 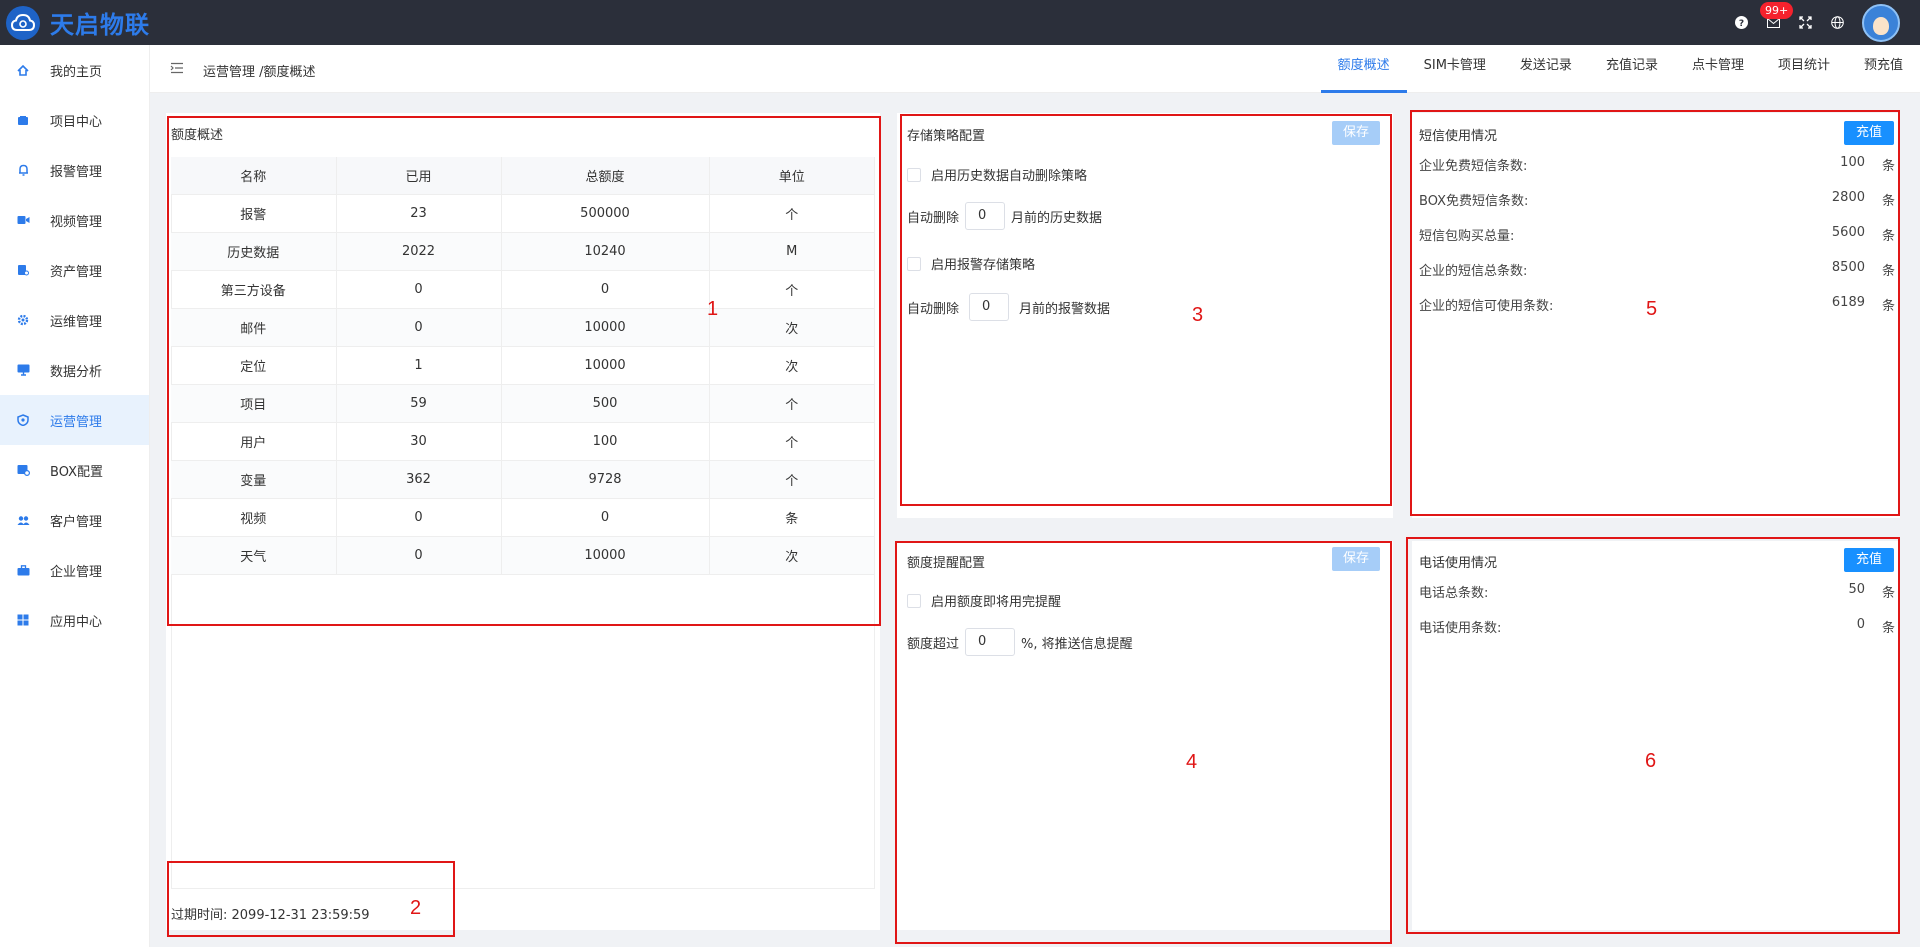 I want to click on help-icon: ?, so click(x=1741, y=23).